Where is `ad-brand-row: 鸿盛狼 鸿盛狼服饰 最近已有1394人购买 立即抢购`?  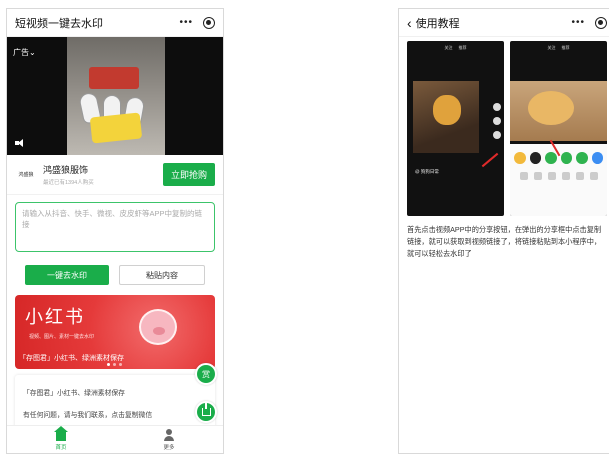
ad-brand-row: 鸿盛狼 鸿盛狼服饰 最近已有1394人购买 立即抢购 is located at coordinates (115, 175).